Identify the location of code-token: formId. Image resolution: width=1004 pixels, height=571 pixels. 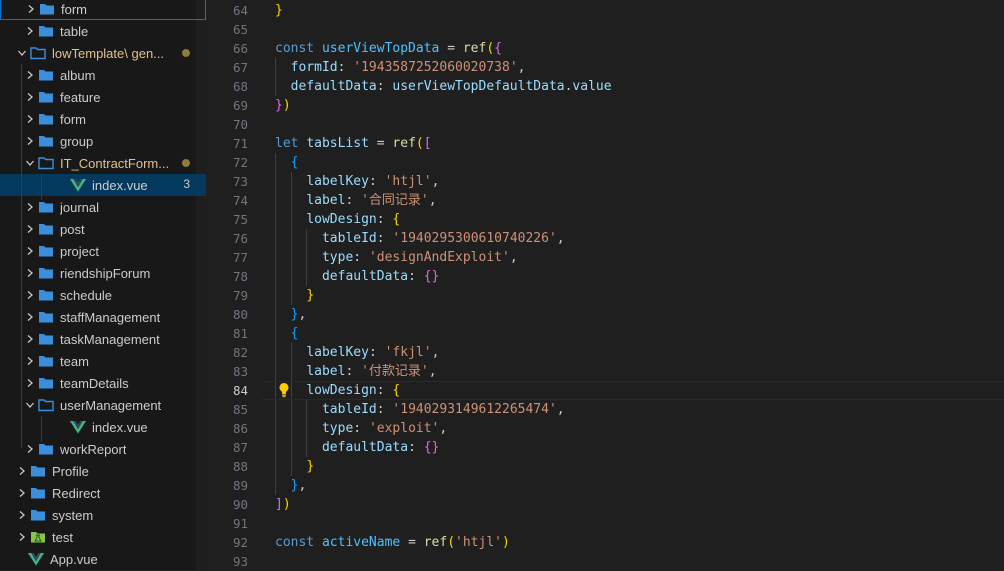
(314, 67).